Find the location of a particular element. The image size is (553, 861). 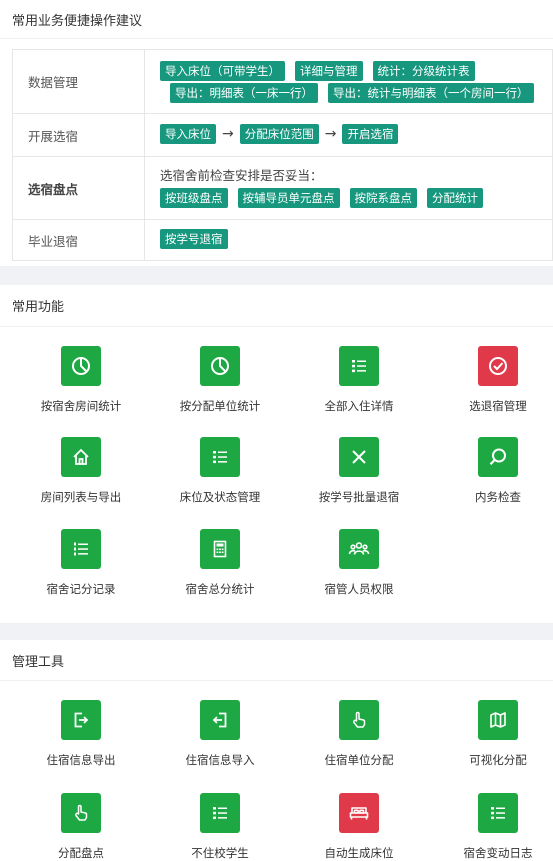

row-start-selection: 开展选宿 导入床位 → 分配床位范围 → 开启选宿 is located at coordinates (282, 135).